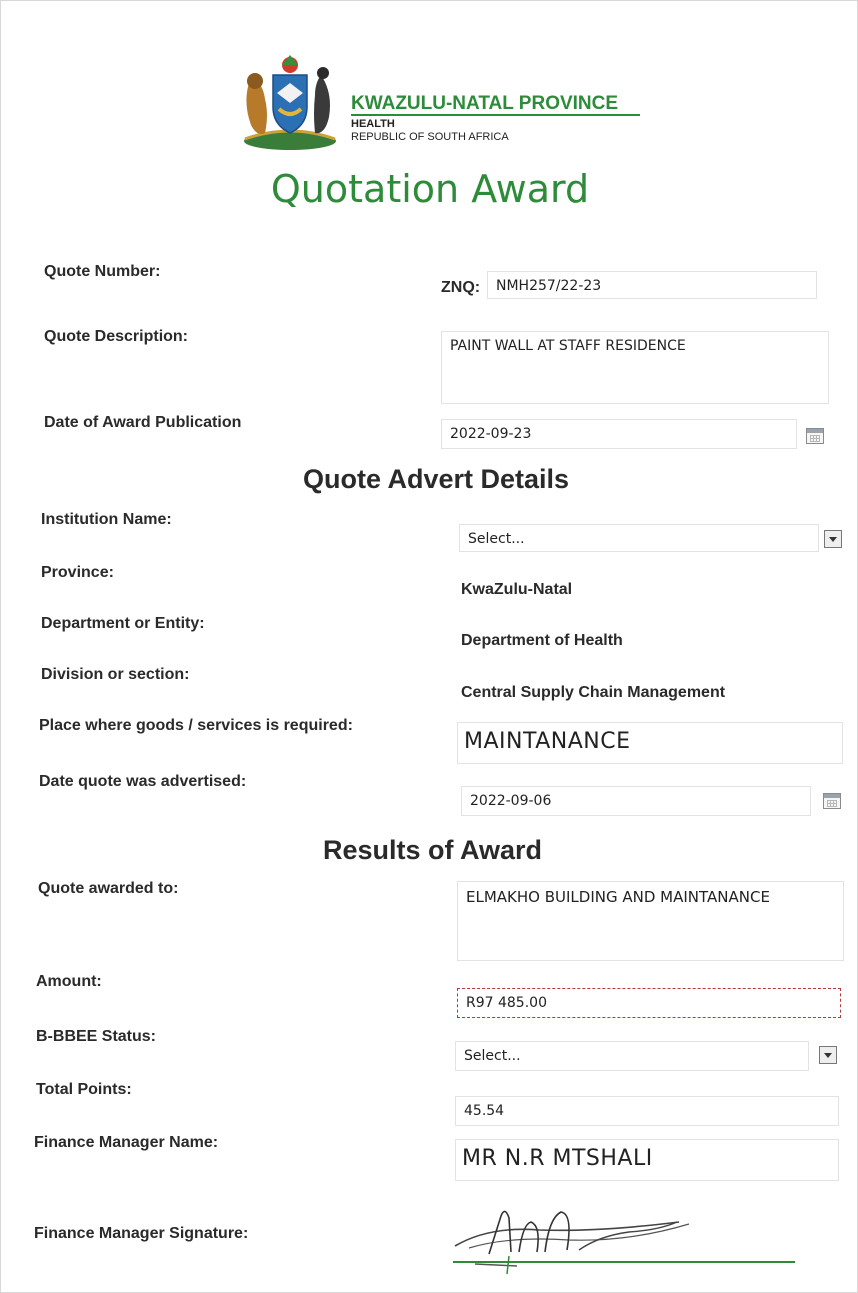 The image size is (858, 1293). I want to click on department-name: HEALTH, so click(373, 124).